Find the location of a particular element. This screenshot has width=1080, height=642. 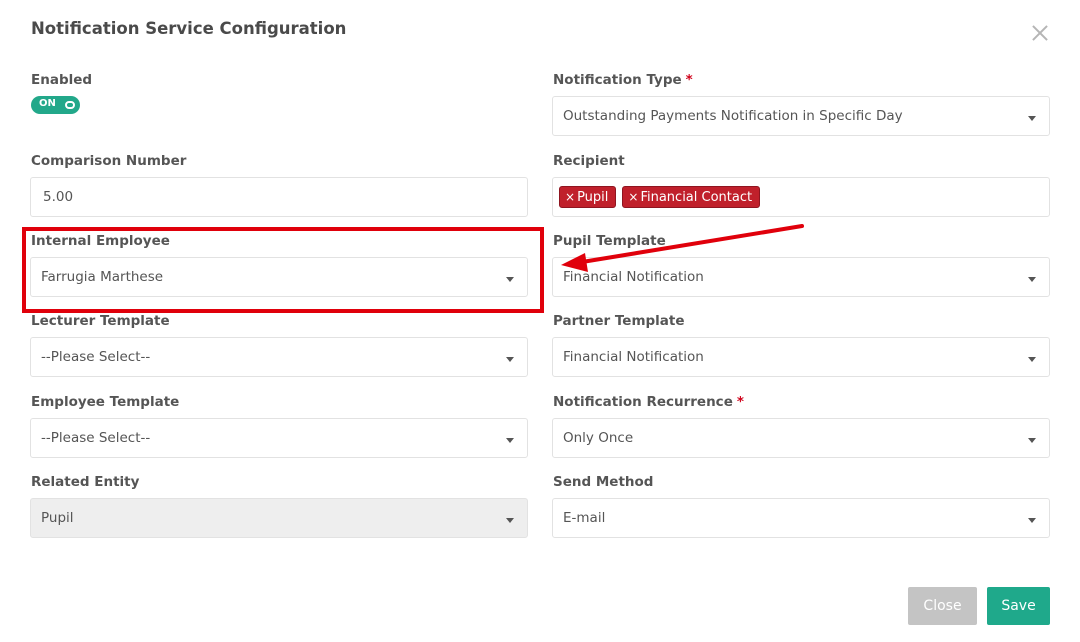

toggle-text: ON is located at coordinates (47, 103).